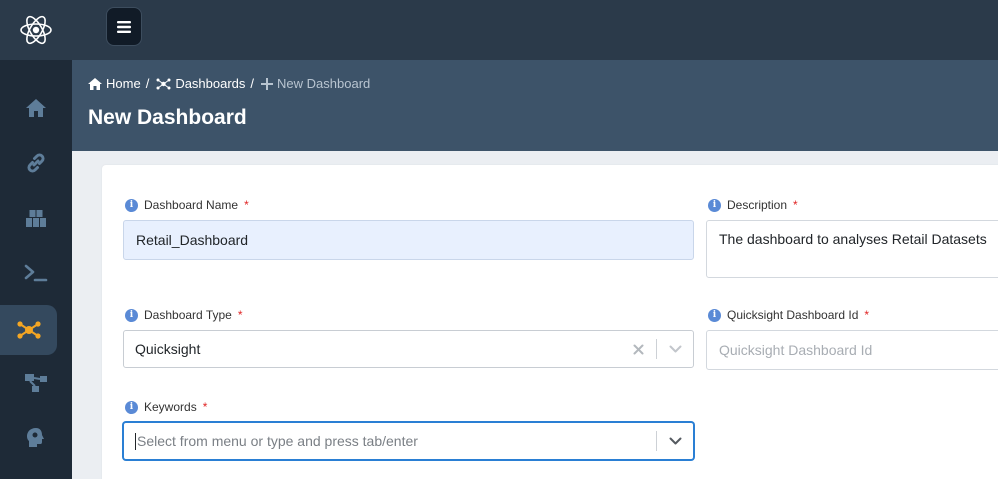 The height and width of the screenshot is (479, 998). I want to click on sidebar-item-terminal, so click(36, 273).